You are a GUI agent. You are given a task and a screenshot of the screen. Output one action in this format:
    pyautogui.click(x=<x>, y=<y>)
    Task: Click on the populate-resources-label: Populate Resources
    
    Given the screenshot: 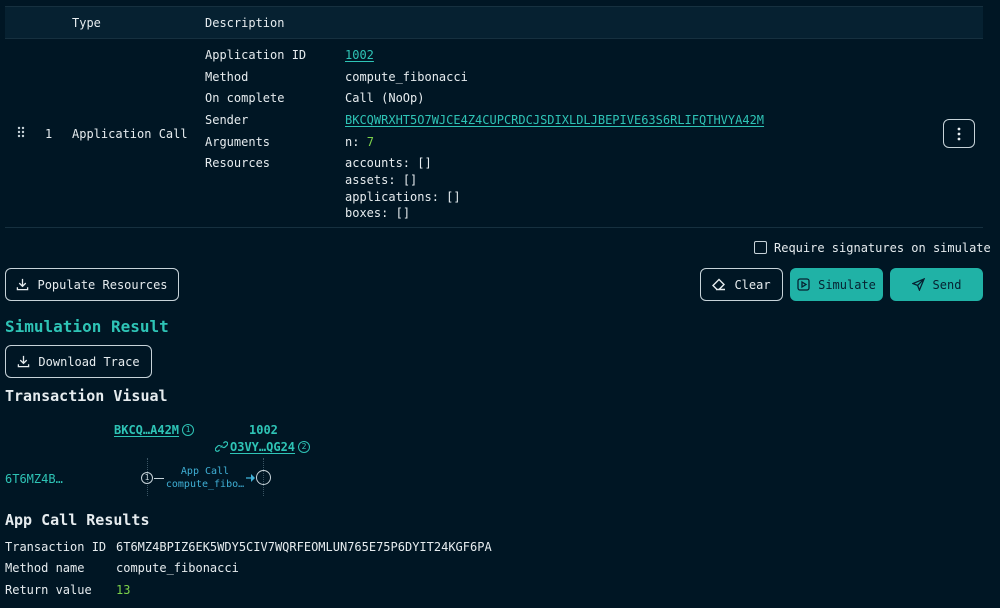 What is the action you would take?
    pyautogui.click(x=102, y=284)
    